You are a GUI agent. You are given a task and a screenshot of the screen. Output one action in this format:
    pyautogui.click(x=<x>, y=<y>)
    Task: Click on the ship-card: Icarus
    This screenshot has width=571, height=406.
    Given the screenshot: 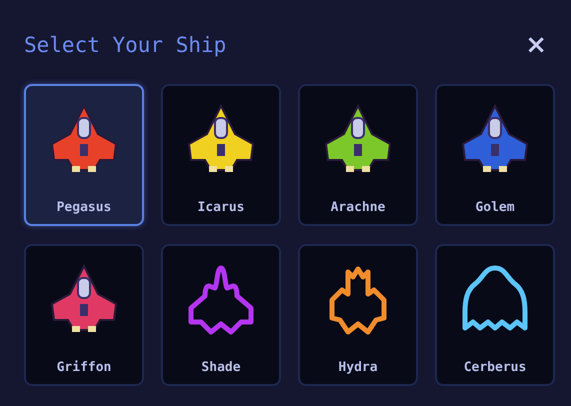 What is the action you would take?
    pyautogui.click(x=221, y=155)
    